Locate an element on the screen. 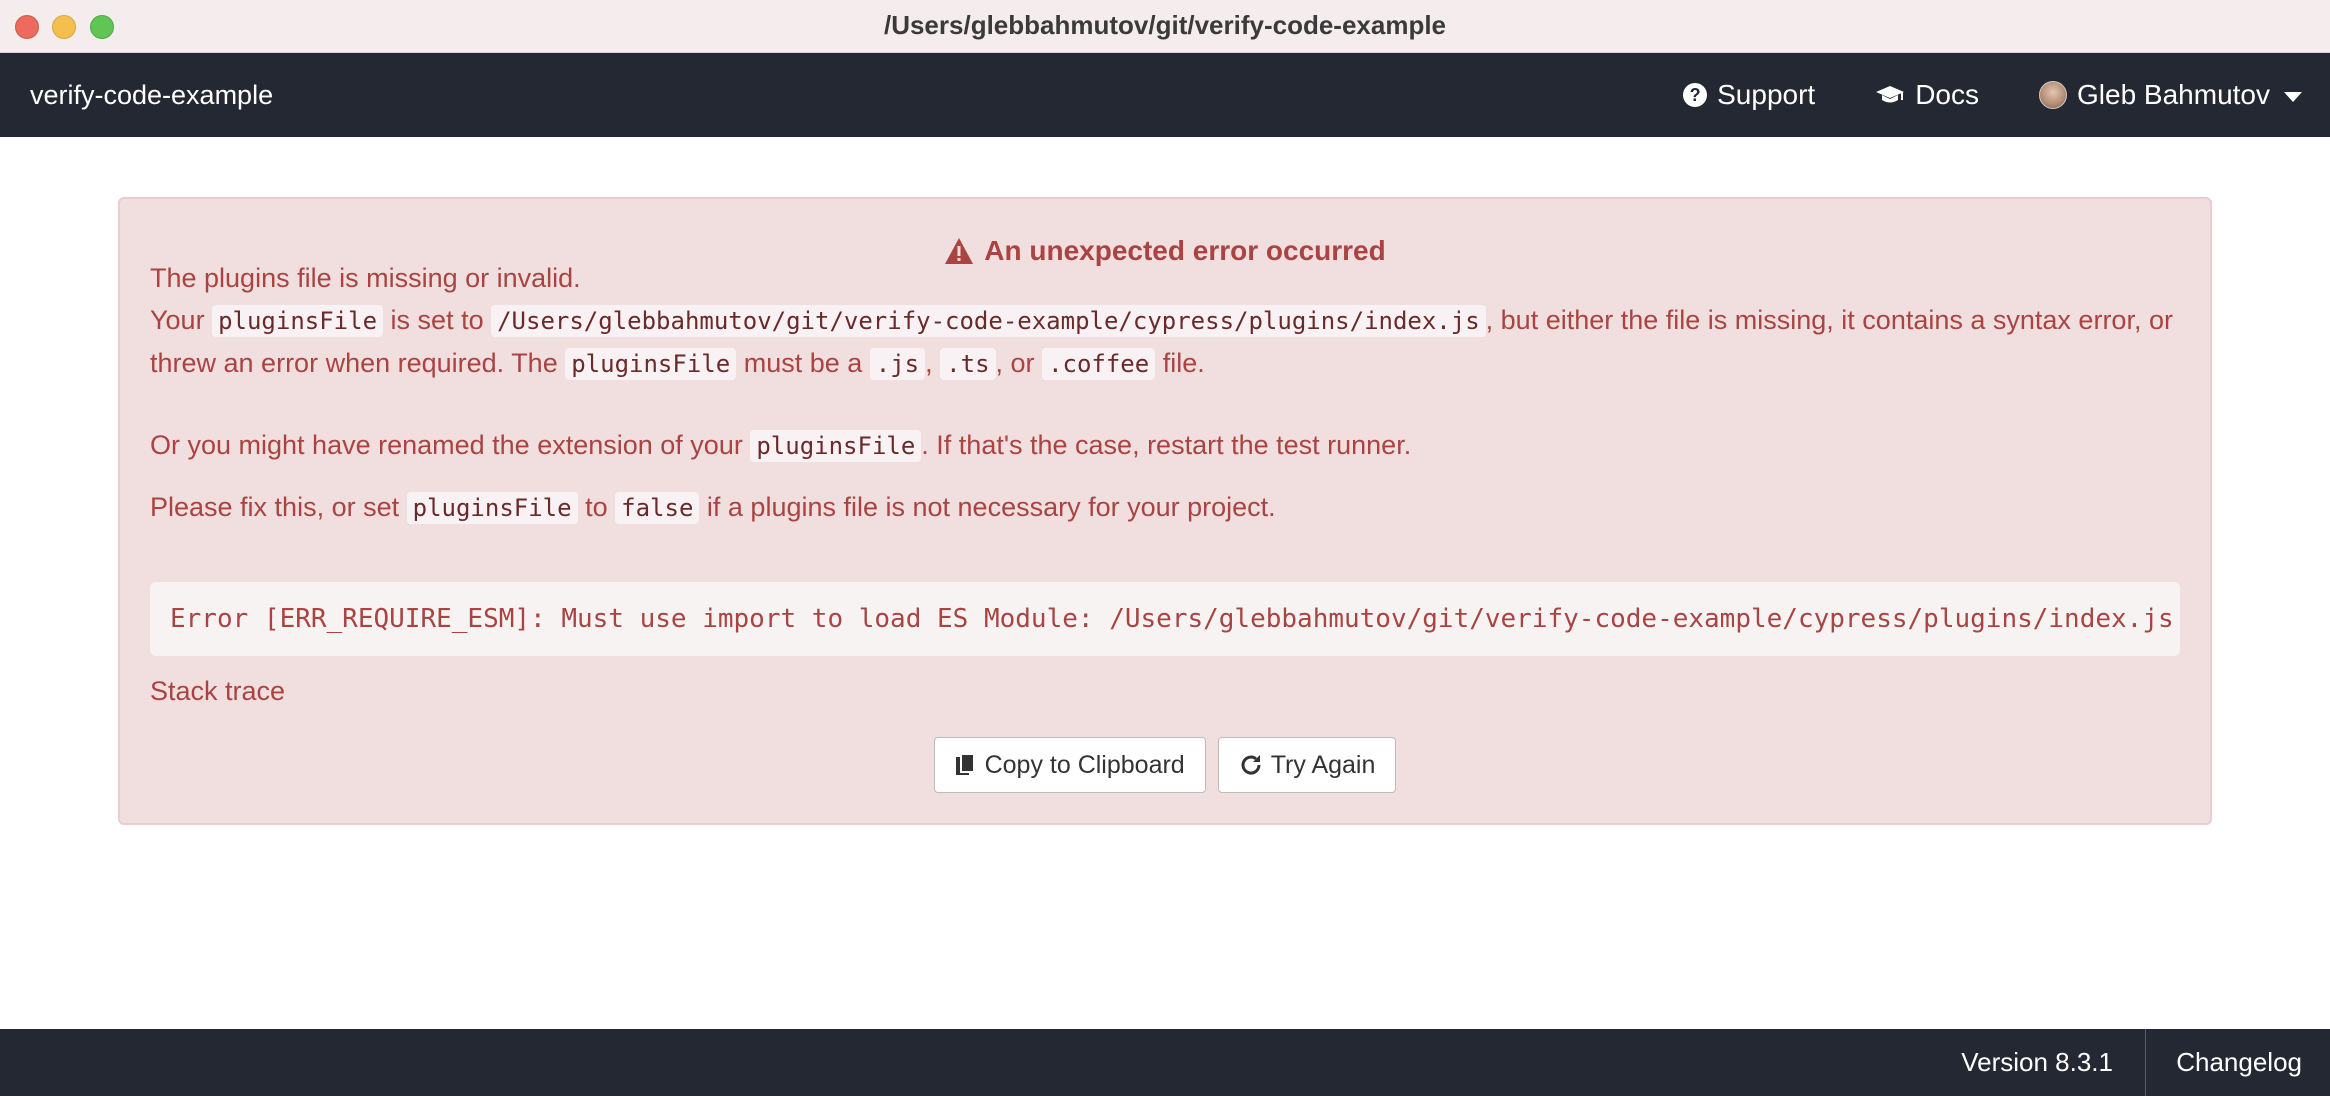  text: must be a is located at coordinates (803, 363).